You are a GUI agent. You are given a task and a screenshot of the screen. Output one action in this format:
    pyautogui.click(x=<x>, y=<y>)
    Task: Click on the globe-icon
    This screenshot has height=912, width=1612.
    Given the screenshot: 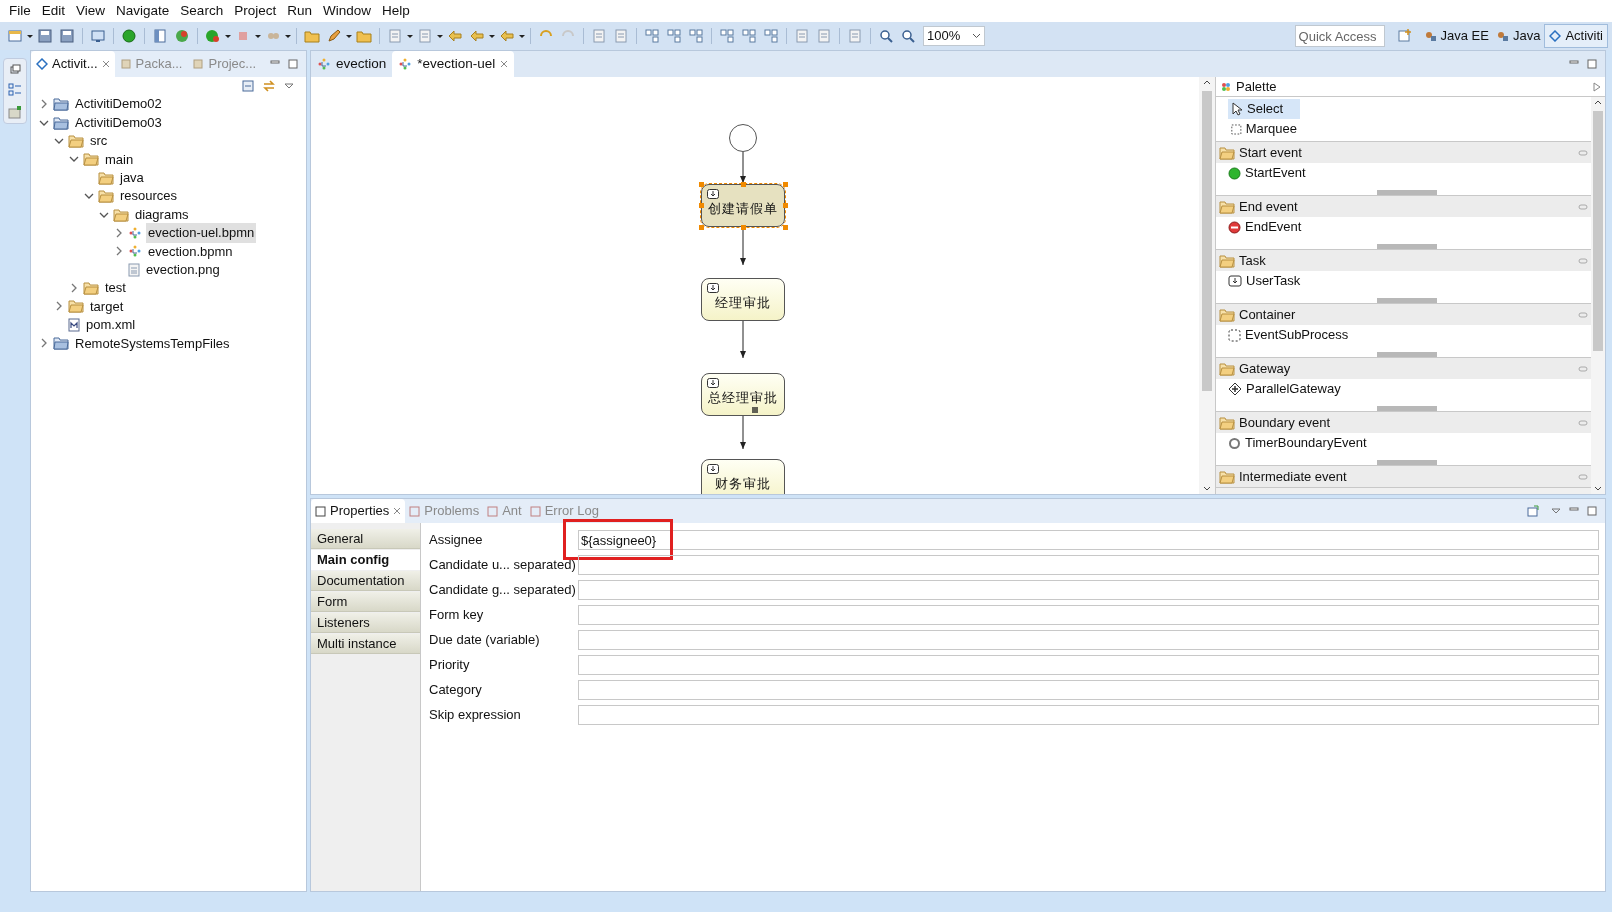 What is the action you would take?
    pyautogui.click(x=182, y=36)
    